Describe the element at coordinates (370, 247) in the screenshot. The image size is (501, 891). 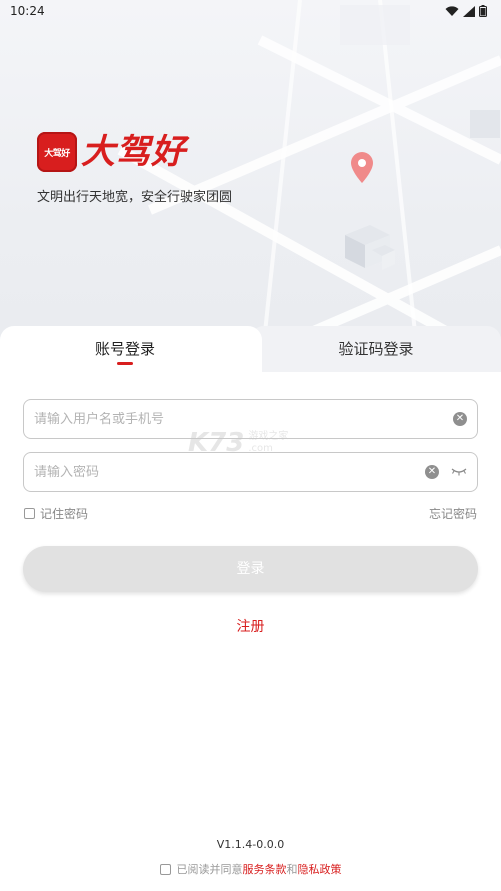
I see `buildings-icon` at that location.